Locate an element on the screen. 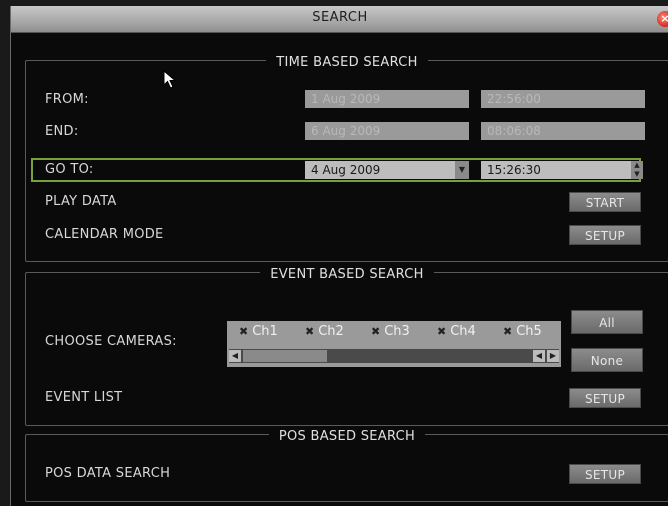 The height and width of the screenshot is (506, 668). goto-time-value: 15:26:30 is located at coordinates (514, 170).